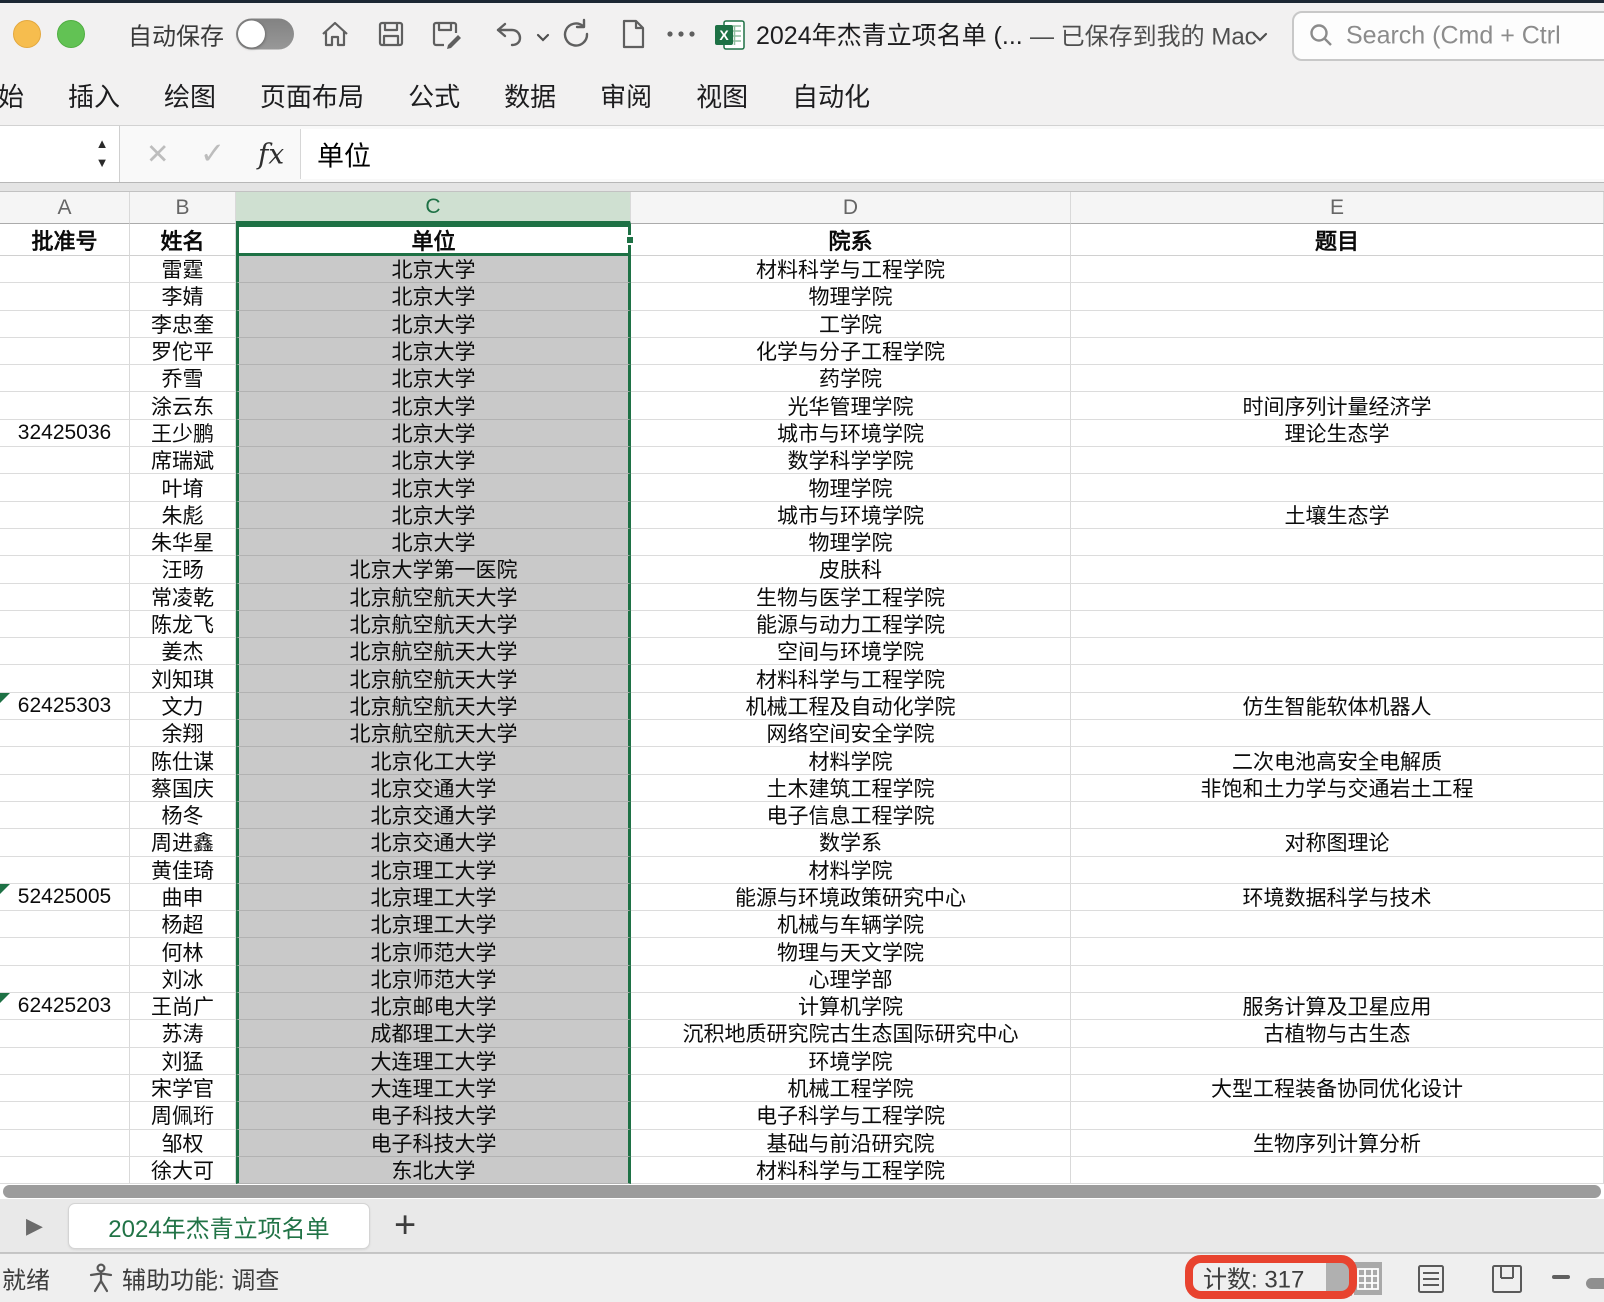 This screenshot has width=1604, height=1302. Describe the element at coordinates (34, 1226) in the screenshot. I see `sheet-nav-arrow-icon: ▶` at that location.